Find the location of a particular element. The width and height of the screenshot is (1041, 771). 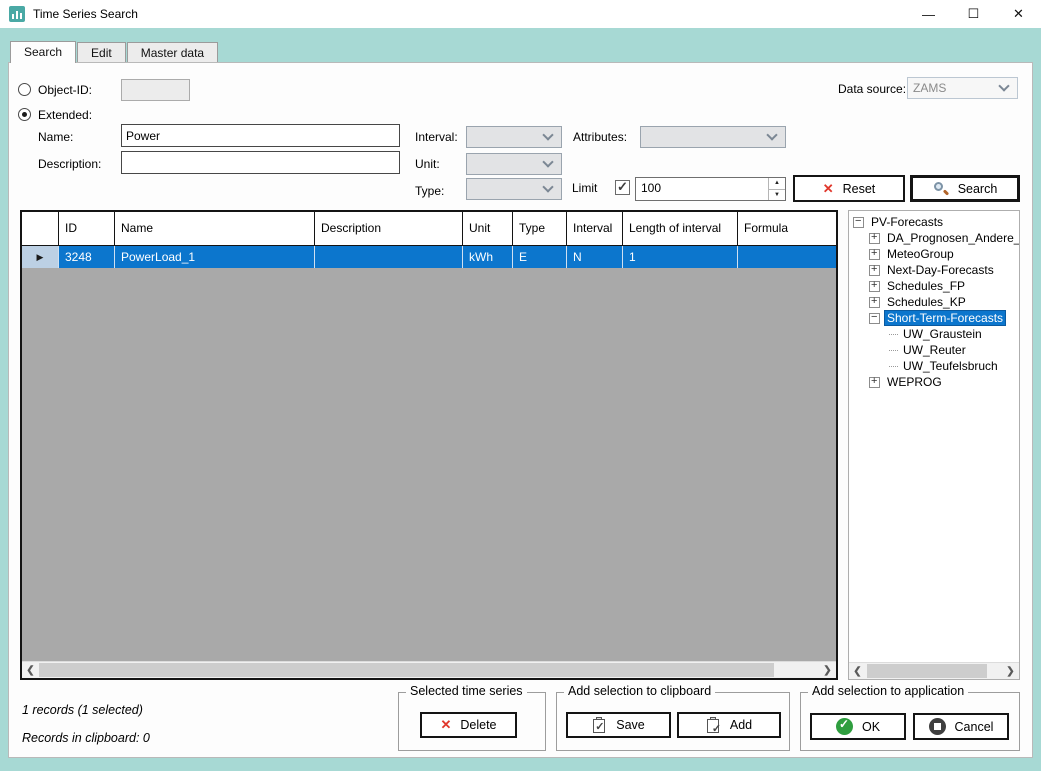

tree-item: WEPROG is located at coordinates (934, 382).